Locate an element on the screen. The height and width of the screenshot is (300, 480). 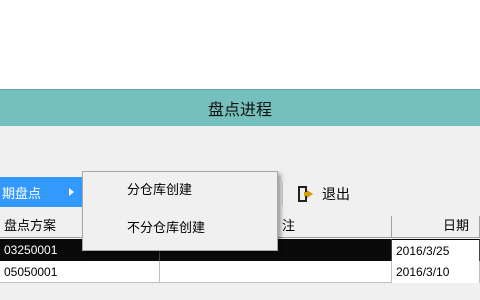
exit-door-icon is located at coordinates (305, 194).